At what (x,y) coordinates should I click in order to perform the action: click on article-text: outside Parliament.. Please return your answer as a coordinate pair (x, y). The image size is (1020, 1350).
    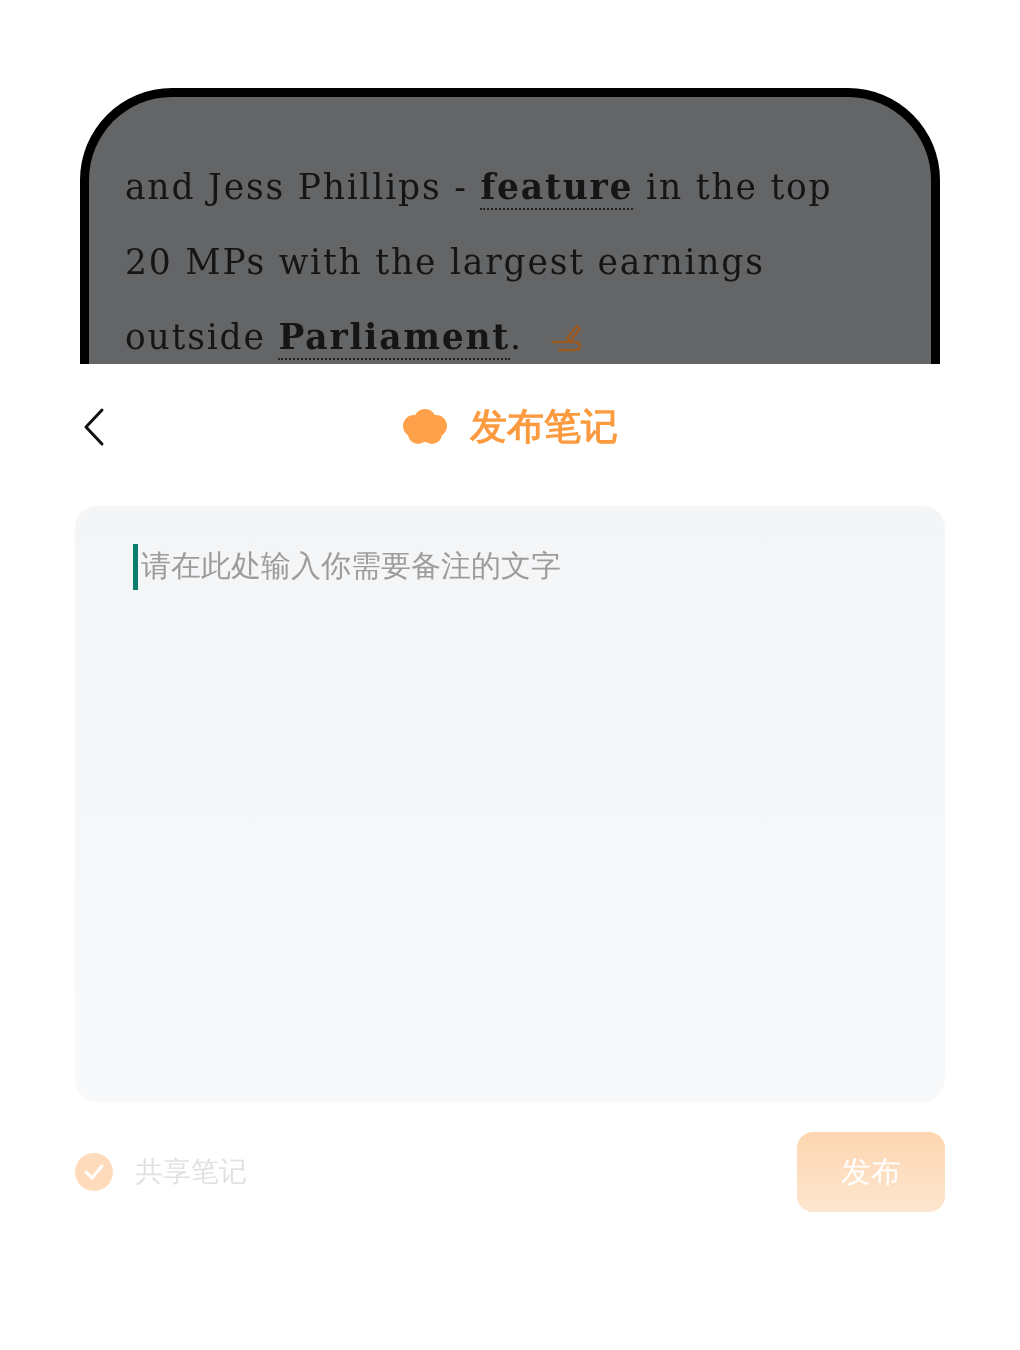
    Looking at the image, I should click on (324, 336).